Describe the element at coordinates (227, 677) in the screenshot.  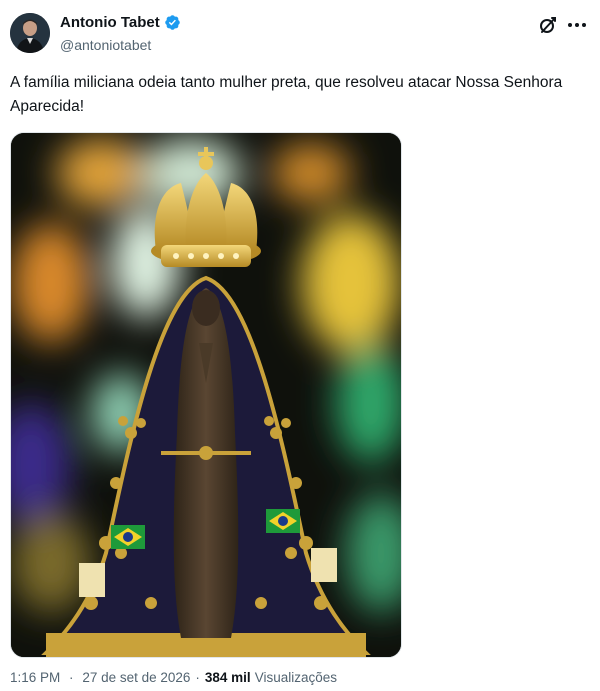
I see `views-count: 384 mil` at that location.